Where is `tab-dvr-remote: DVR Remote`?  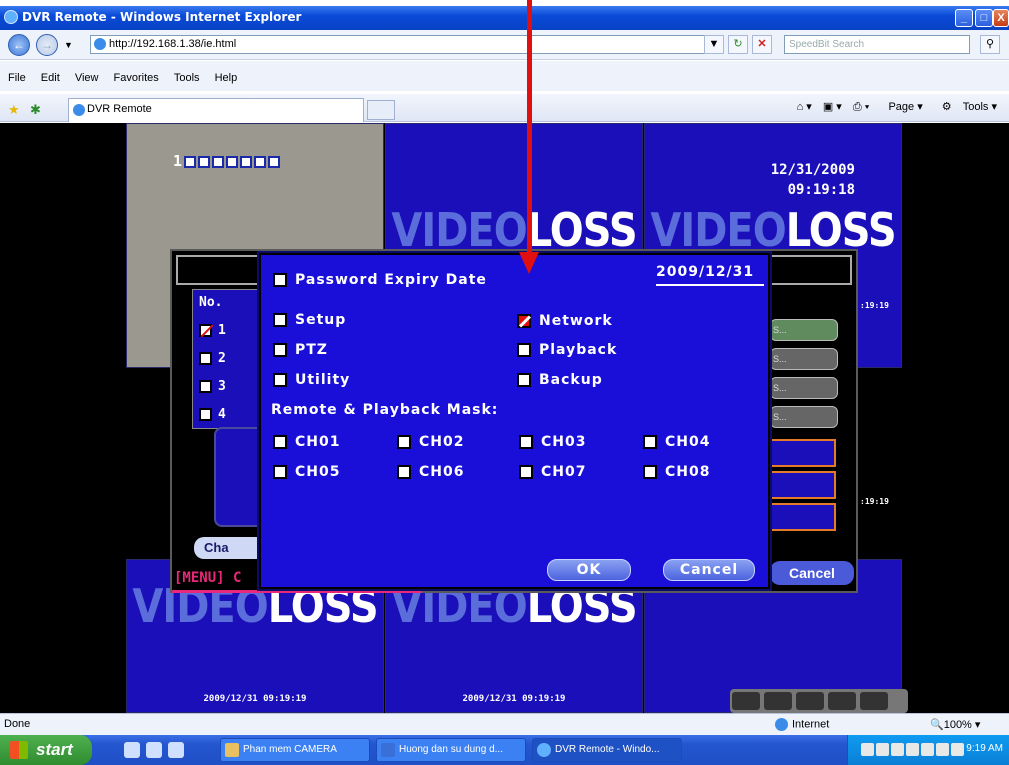
tab-dvr-remote: DVR Remote is located at coordinates (216, 110).